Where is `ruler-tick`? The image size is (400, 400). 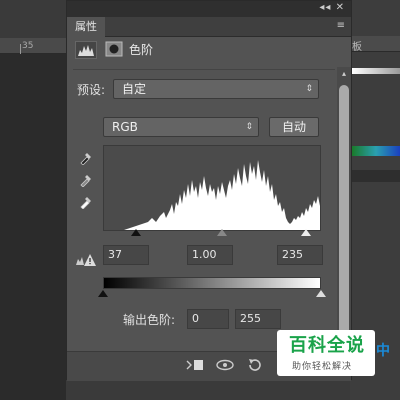
ruler-tick is located at coordinates (20, 49).